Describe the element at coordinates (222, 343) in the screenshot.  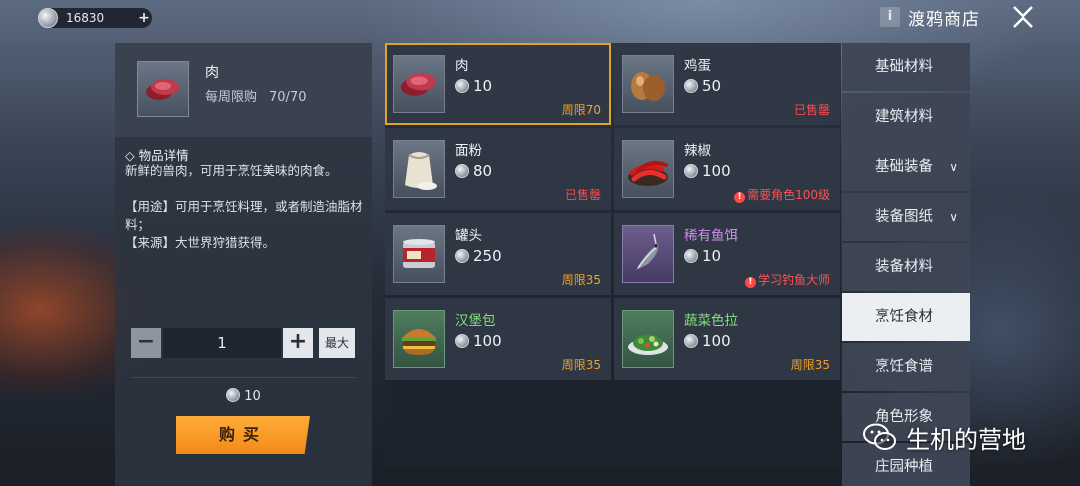
I see `quantity-field: 1` at that location.